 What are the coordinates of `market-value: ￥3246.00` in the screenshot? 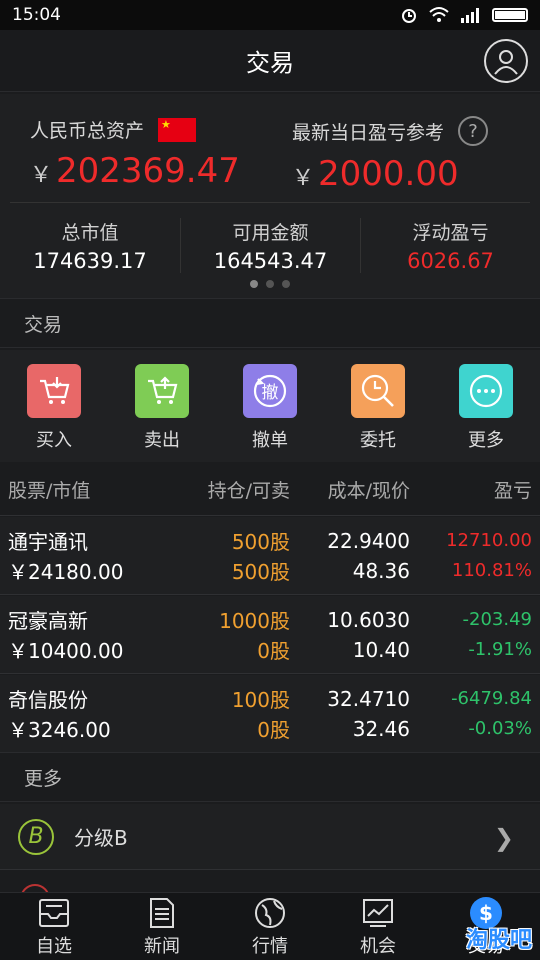 It's located at (59, 730).